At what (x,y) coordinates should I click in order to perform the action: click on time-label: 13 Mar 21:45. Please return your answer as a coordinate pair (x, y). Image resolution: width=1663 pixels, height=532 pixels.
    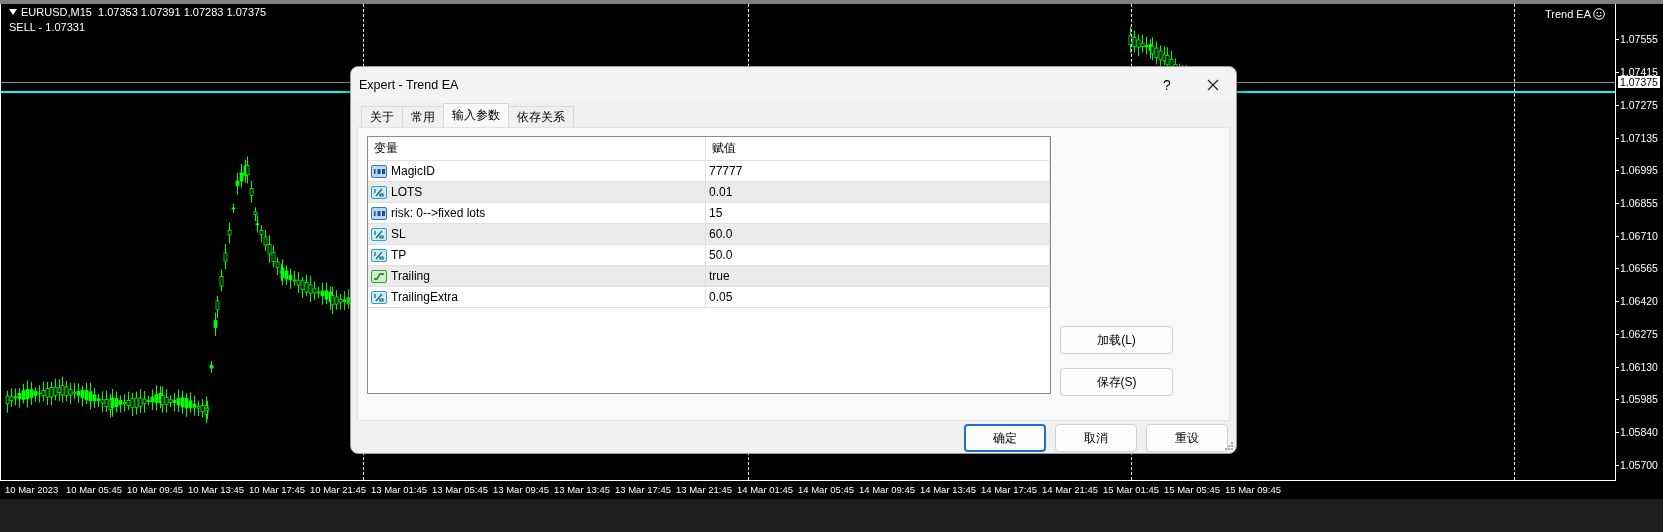
    Looking at the image, I should click on (704, 489).